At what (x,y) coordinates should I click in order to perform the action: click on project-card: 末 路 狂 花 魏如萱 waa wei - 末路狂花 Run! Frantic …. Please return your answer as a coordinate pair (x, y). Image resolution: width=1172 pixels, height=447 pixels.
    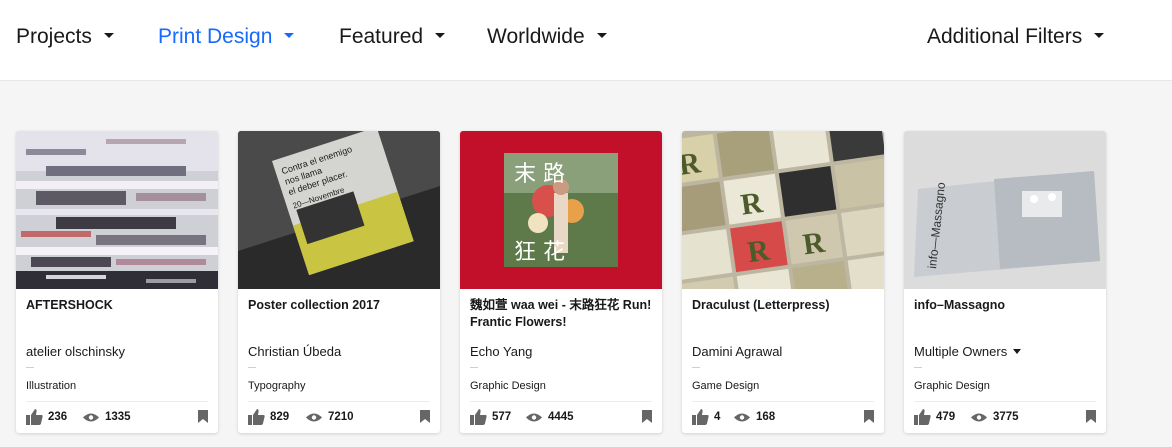
    Looking at the image, I should click on (561, 282).